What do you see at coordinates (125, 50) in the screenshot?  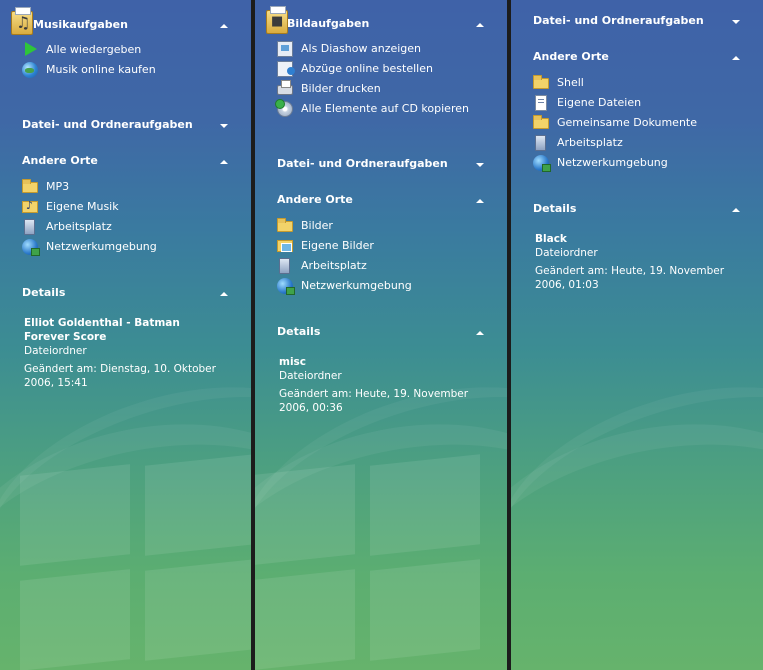 I see `task-item-play-all: Alle wiedergeben` at bounding box center [125, 50].